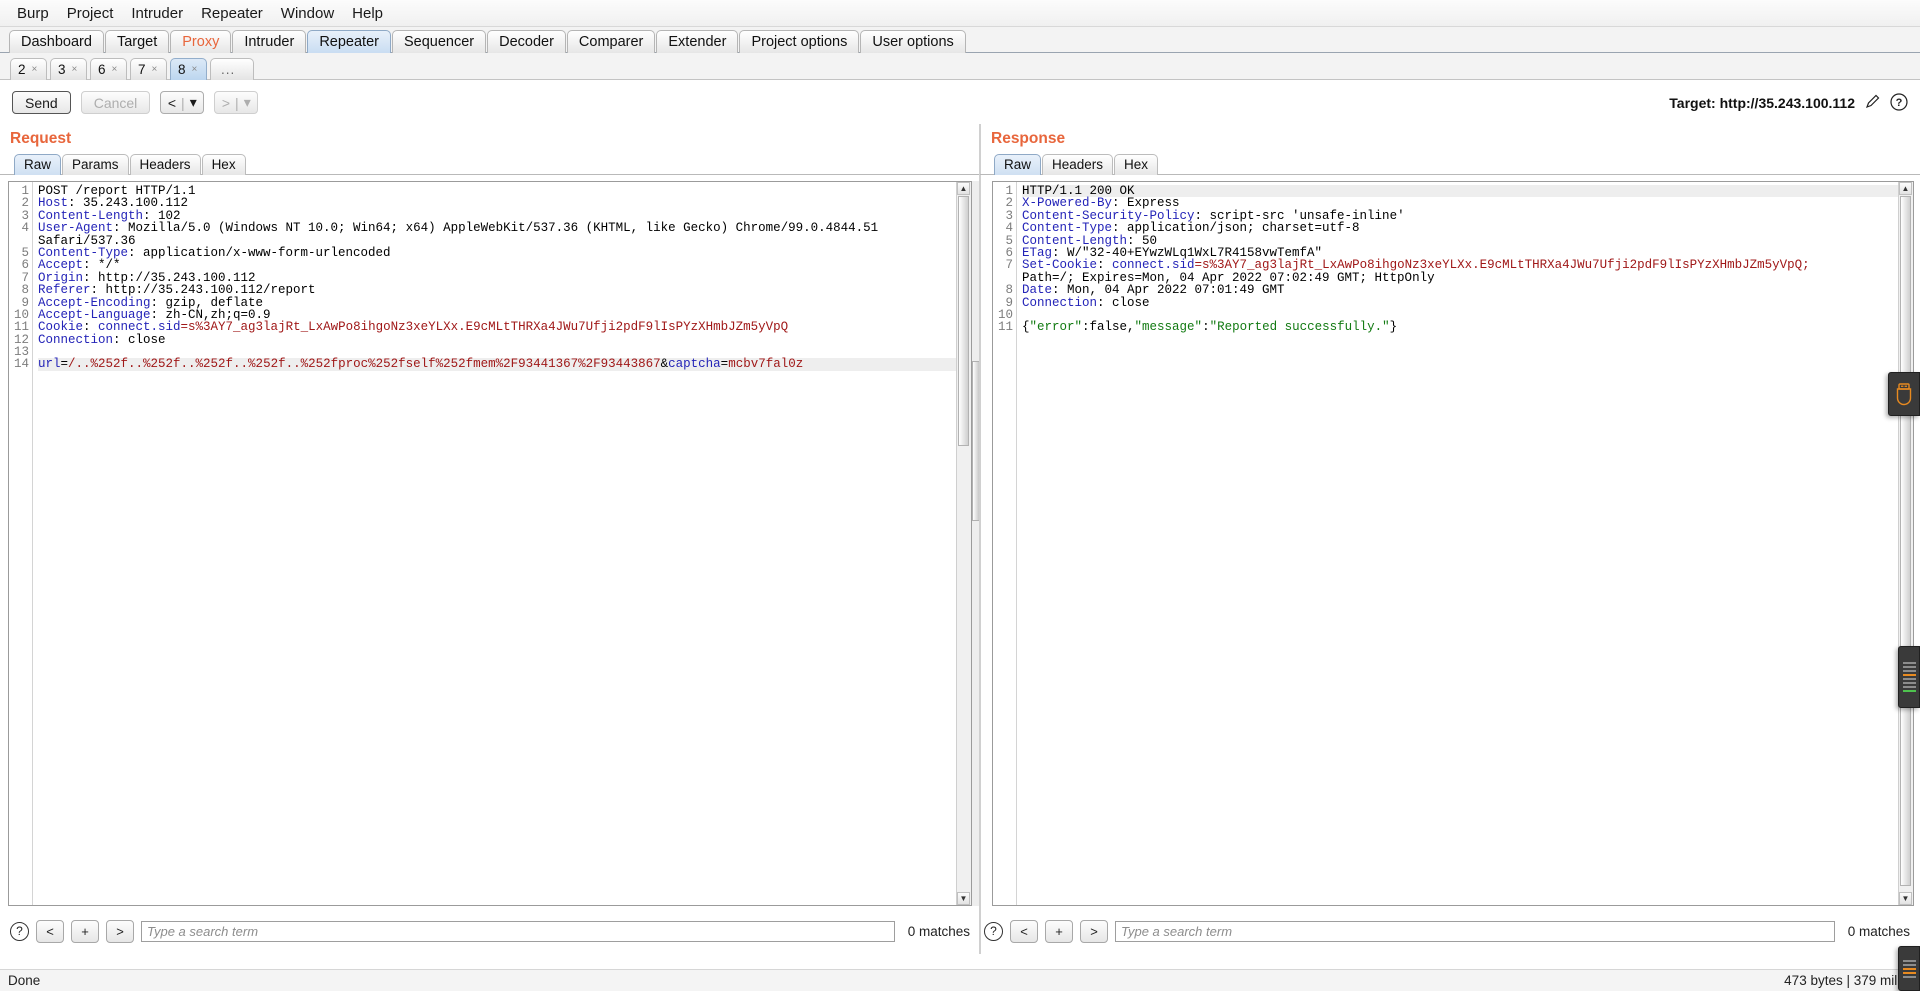 The height and width of the screenshot is (991, 1920). Describe the element at coordinates (349, 41) in the screenshot. I see `tab-repeater: Repeater` at that location.